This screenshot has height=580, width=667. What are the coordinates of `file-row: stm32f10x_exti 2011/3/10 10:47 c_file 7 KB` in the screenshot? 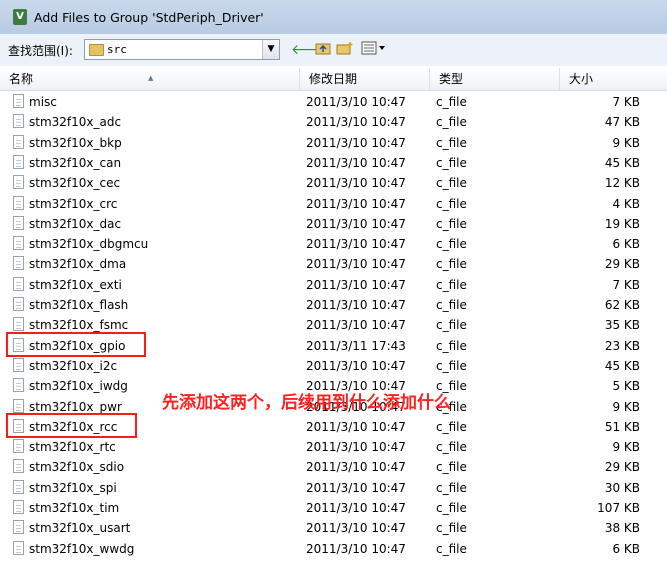 It's located at (333, 285).